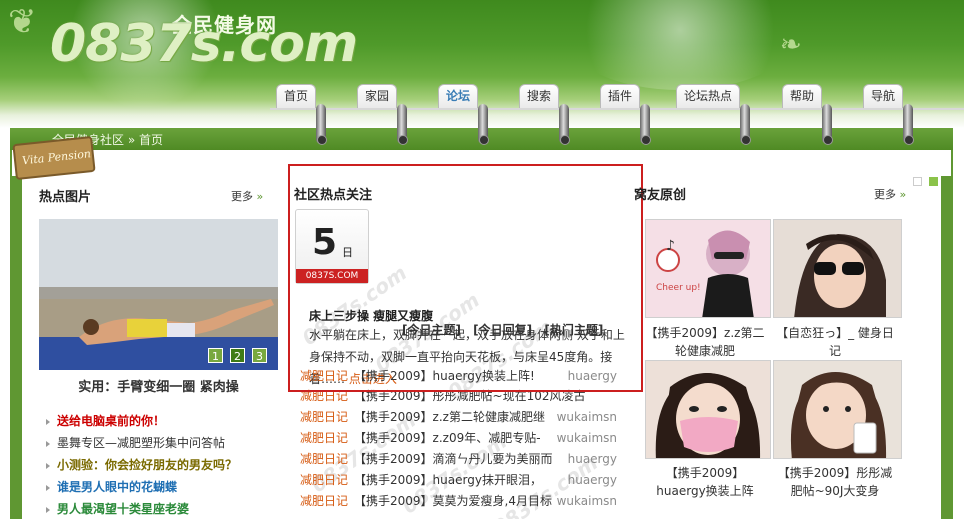  Describe the element at coordinates (660, 195) in the screenshot. I see `friends-original-title: 窝友原创` at that location.